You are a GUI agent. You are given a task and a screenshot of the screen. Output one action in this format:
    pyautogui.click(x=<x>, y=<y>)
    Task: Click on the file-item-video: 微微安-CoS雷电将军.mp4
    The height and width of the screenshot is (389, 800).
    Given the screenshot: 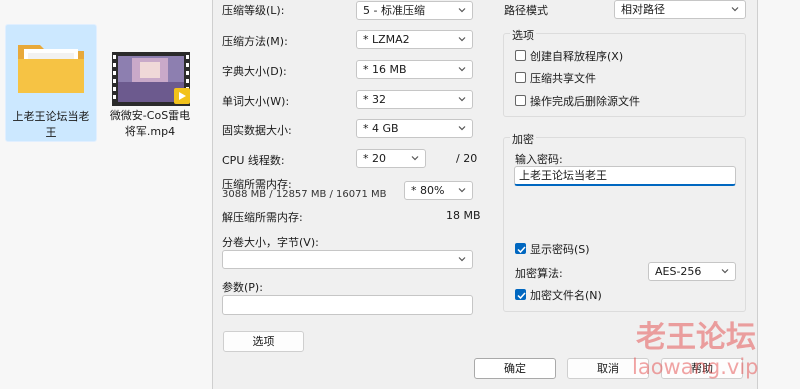 What is the action you would take?
    pyautogui.click(x=150, y=83)
    